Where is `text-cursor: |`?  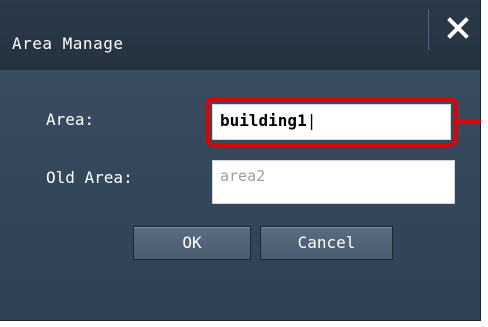
text-cursor: | is located at coordinates (311, 120).